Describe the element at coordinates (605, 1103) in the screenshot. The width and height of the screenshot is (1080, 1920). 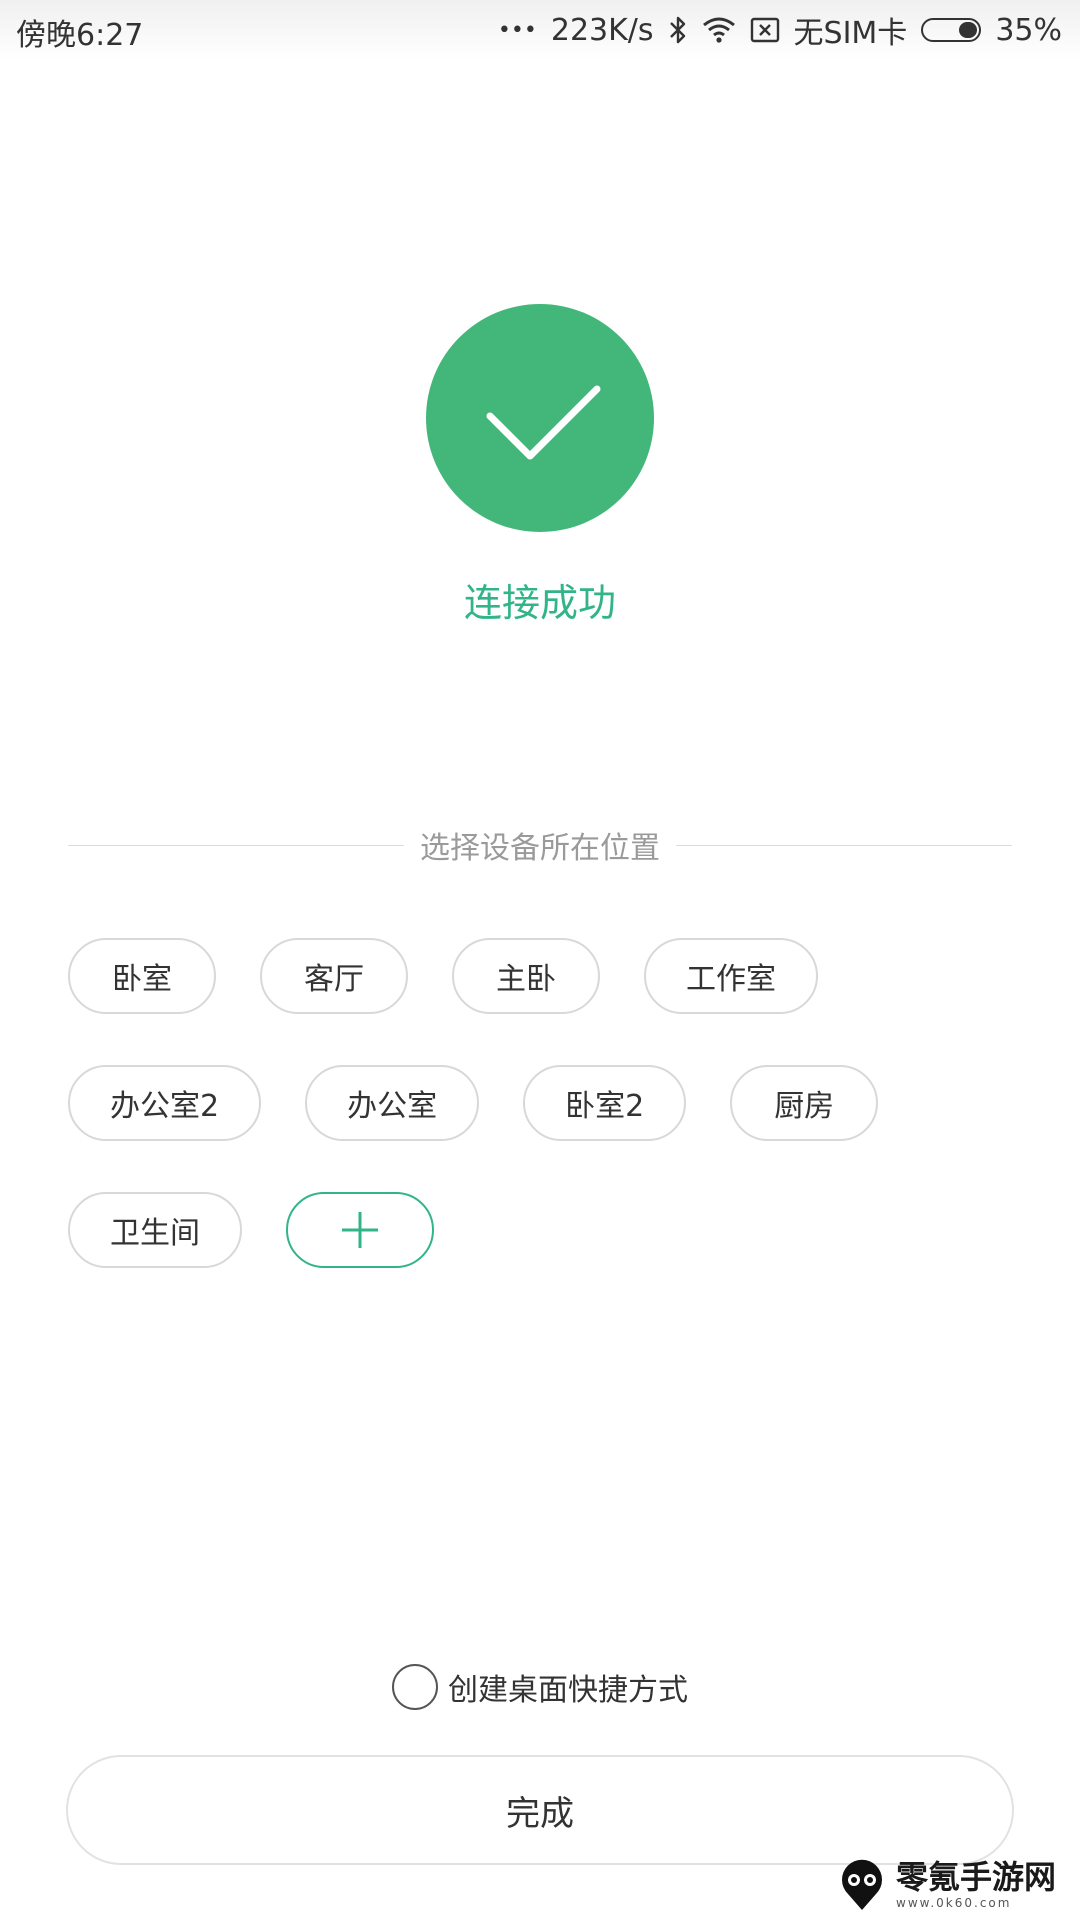
I see `room-chip: 卧室2` at that location.